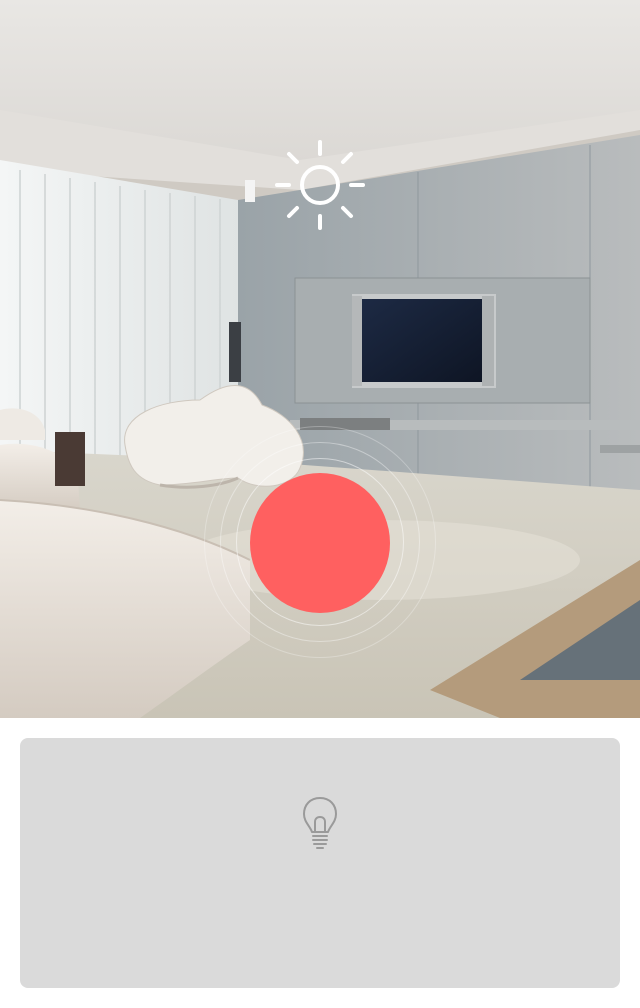 This screenshot has height=1008, width=640. I want to click on light-toggle-button, so click(320, 543).